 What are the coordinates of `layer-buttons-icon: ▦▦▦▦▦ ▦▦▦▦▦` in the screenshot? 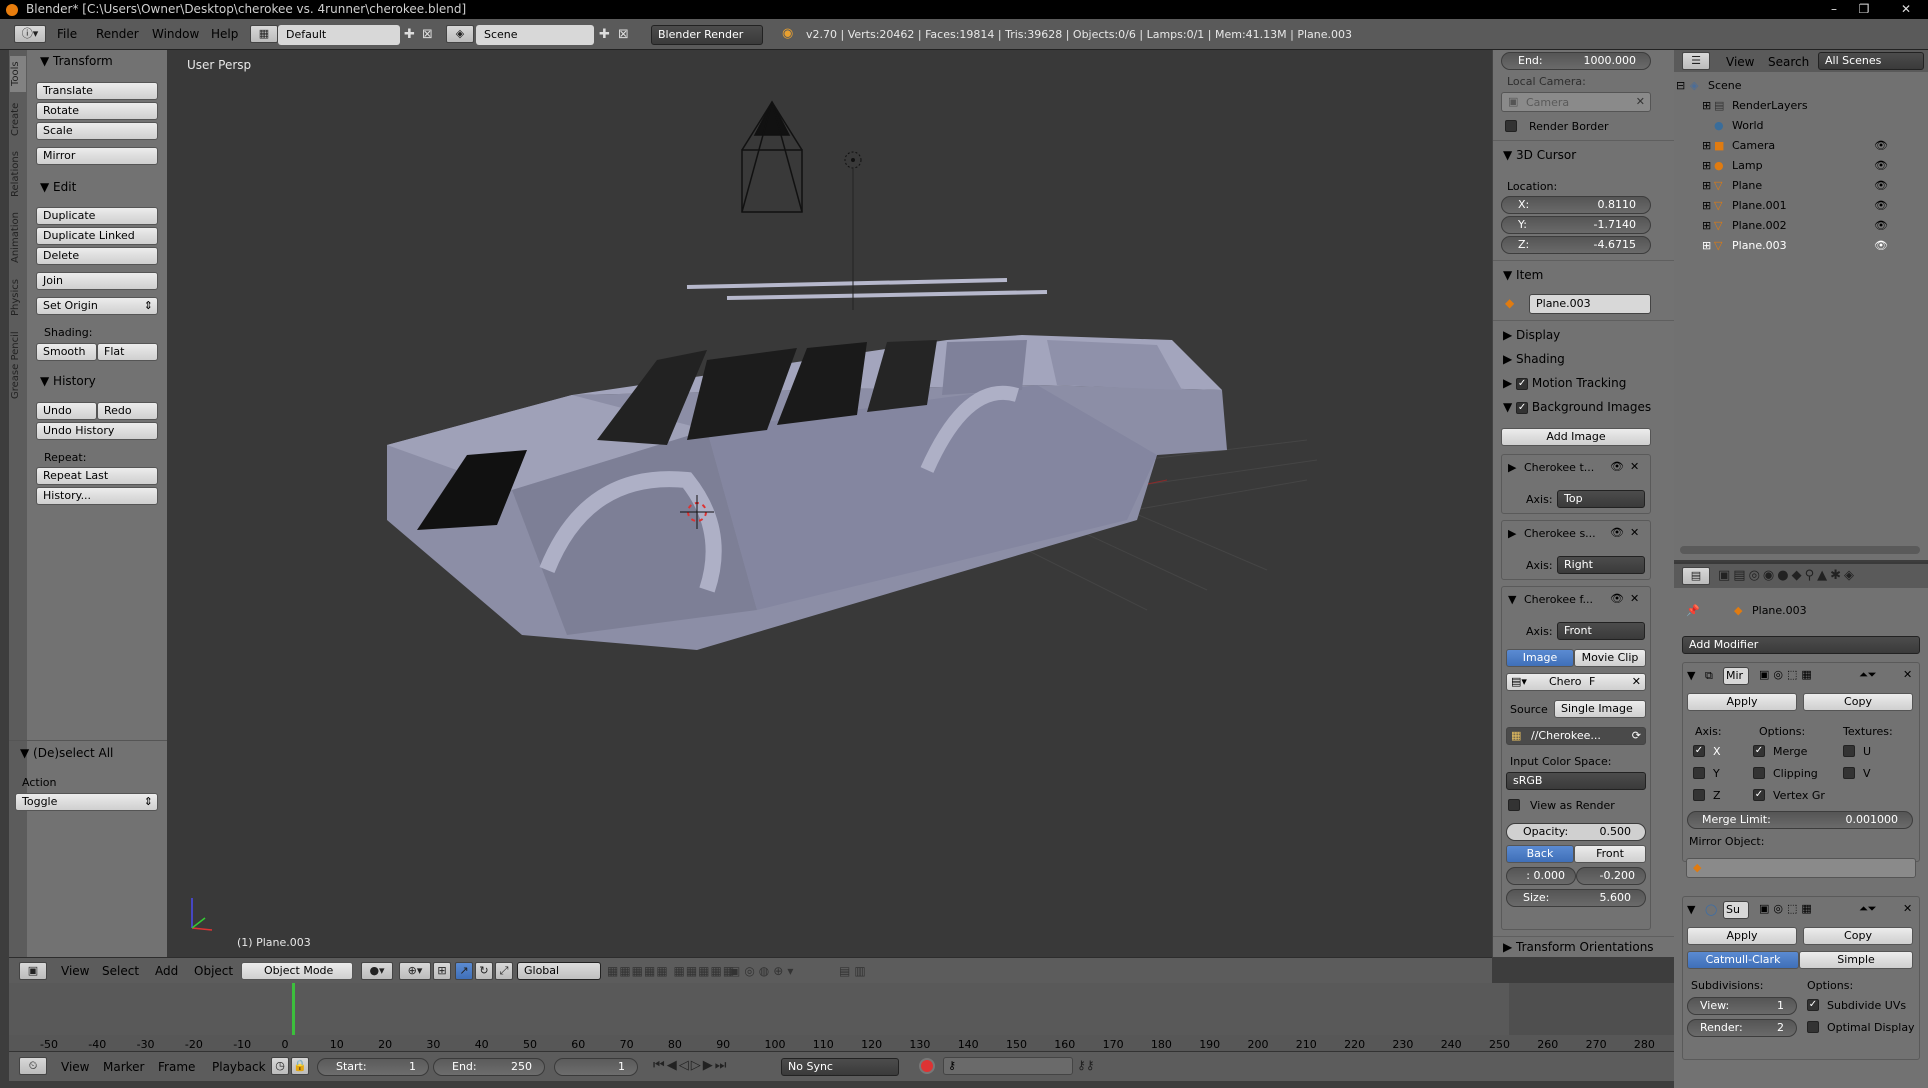 It's located at (671, 971).